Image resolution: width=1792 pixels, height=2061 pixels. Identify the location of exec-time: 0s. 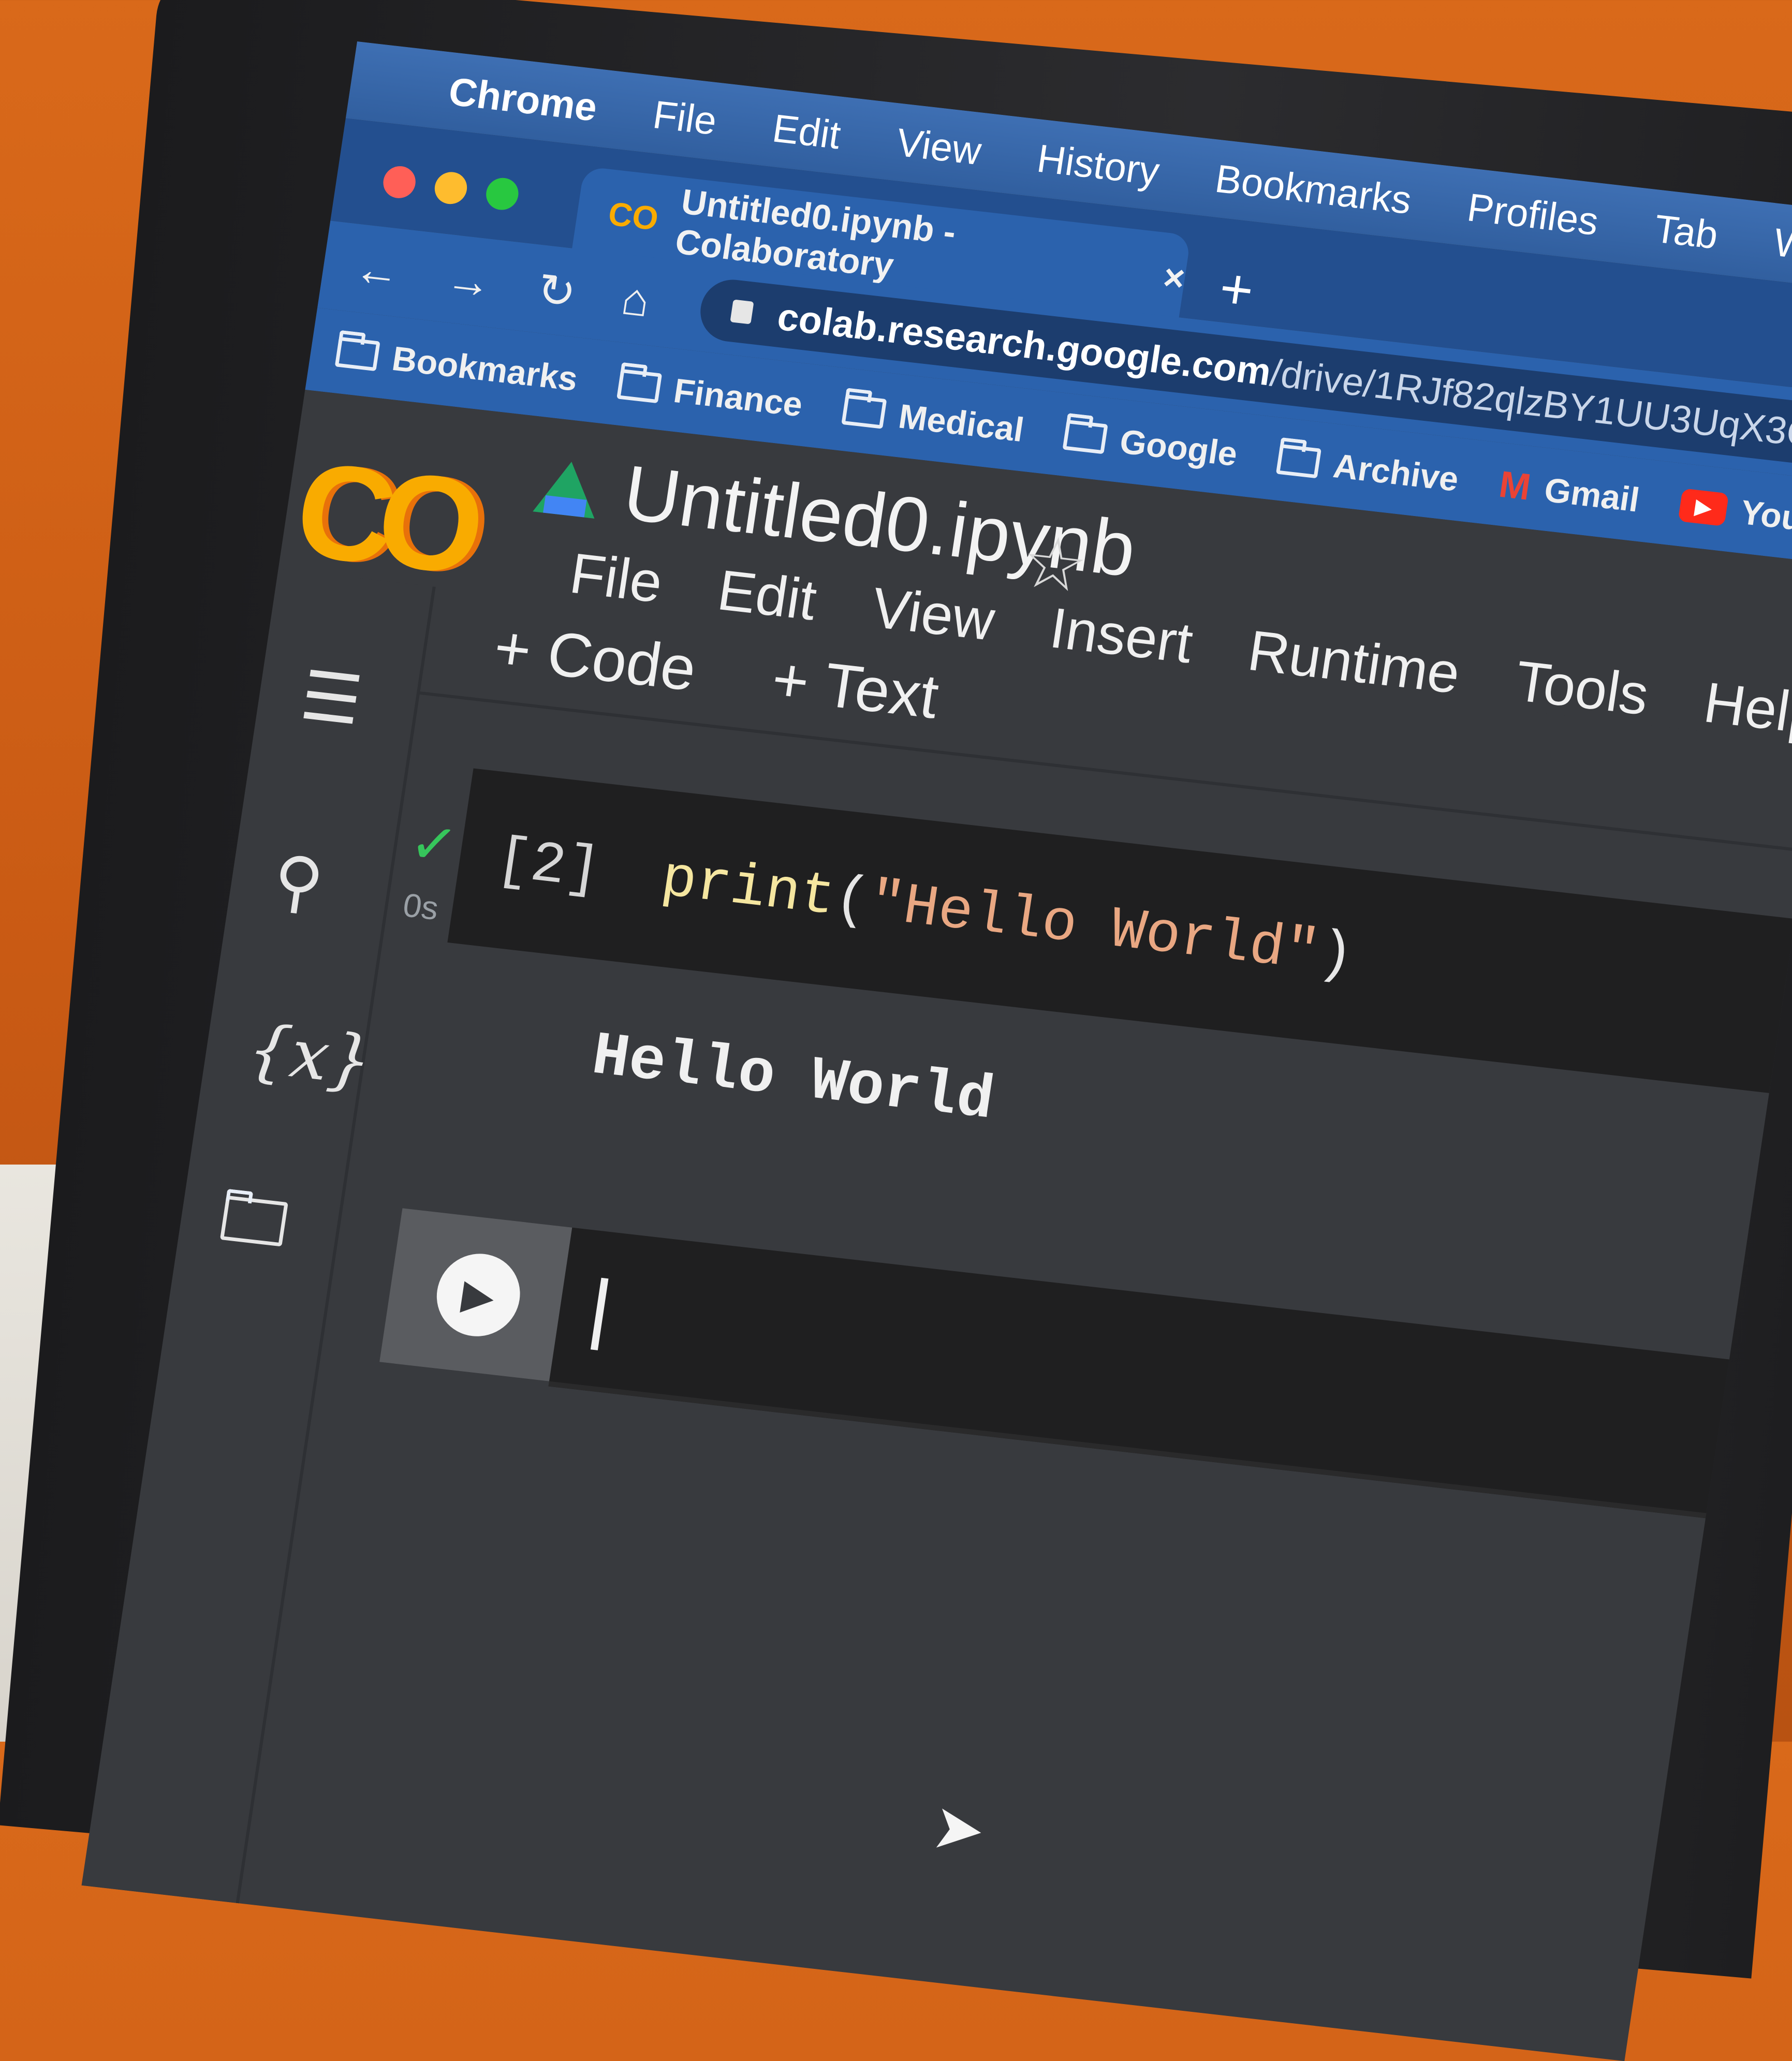
(420, 907).